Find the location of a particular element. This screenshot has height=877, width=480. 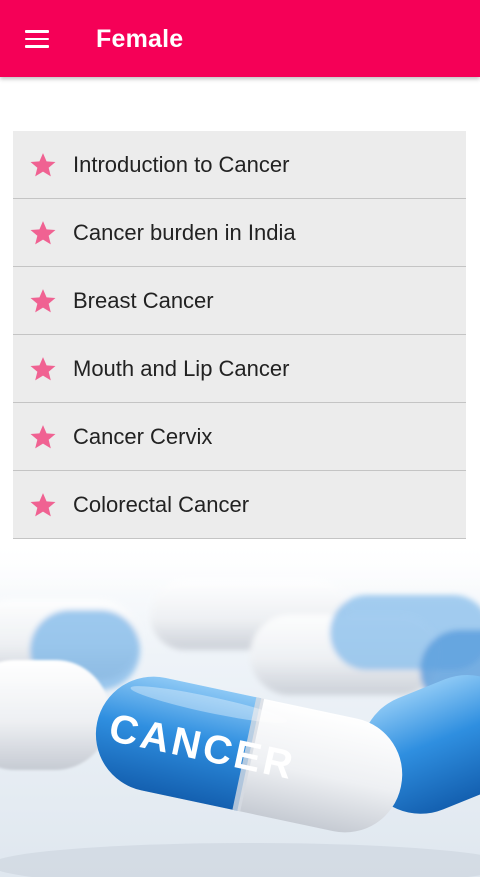

list-item-label: Colorectal Cancer is located at coordinates (161, 504).